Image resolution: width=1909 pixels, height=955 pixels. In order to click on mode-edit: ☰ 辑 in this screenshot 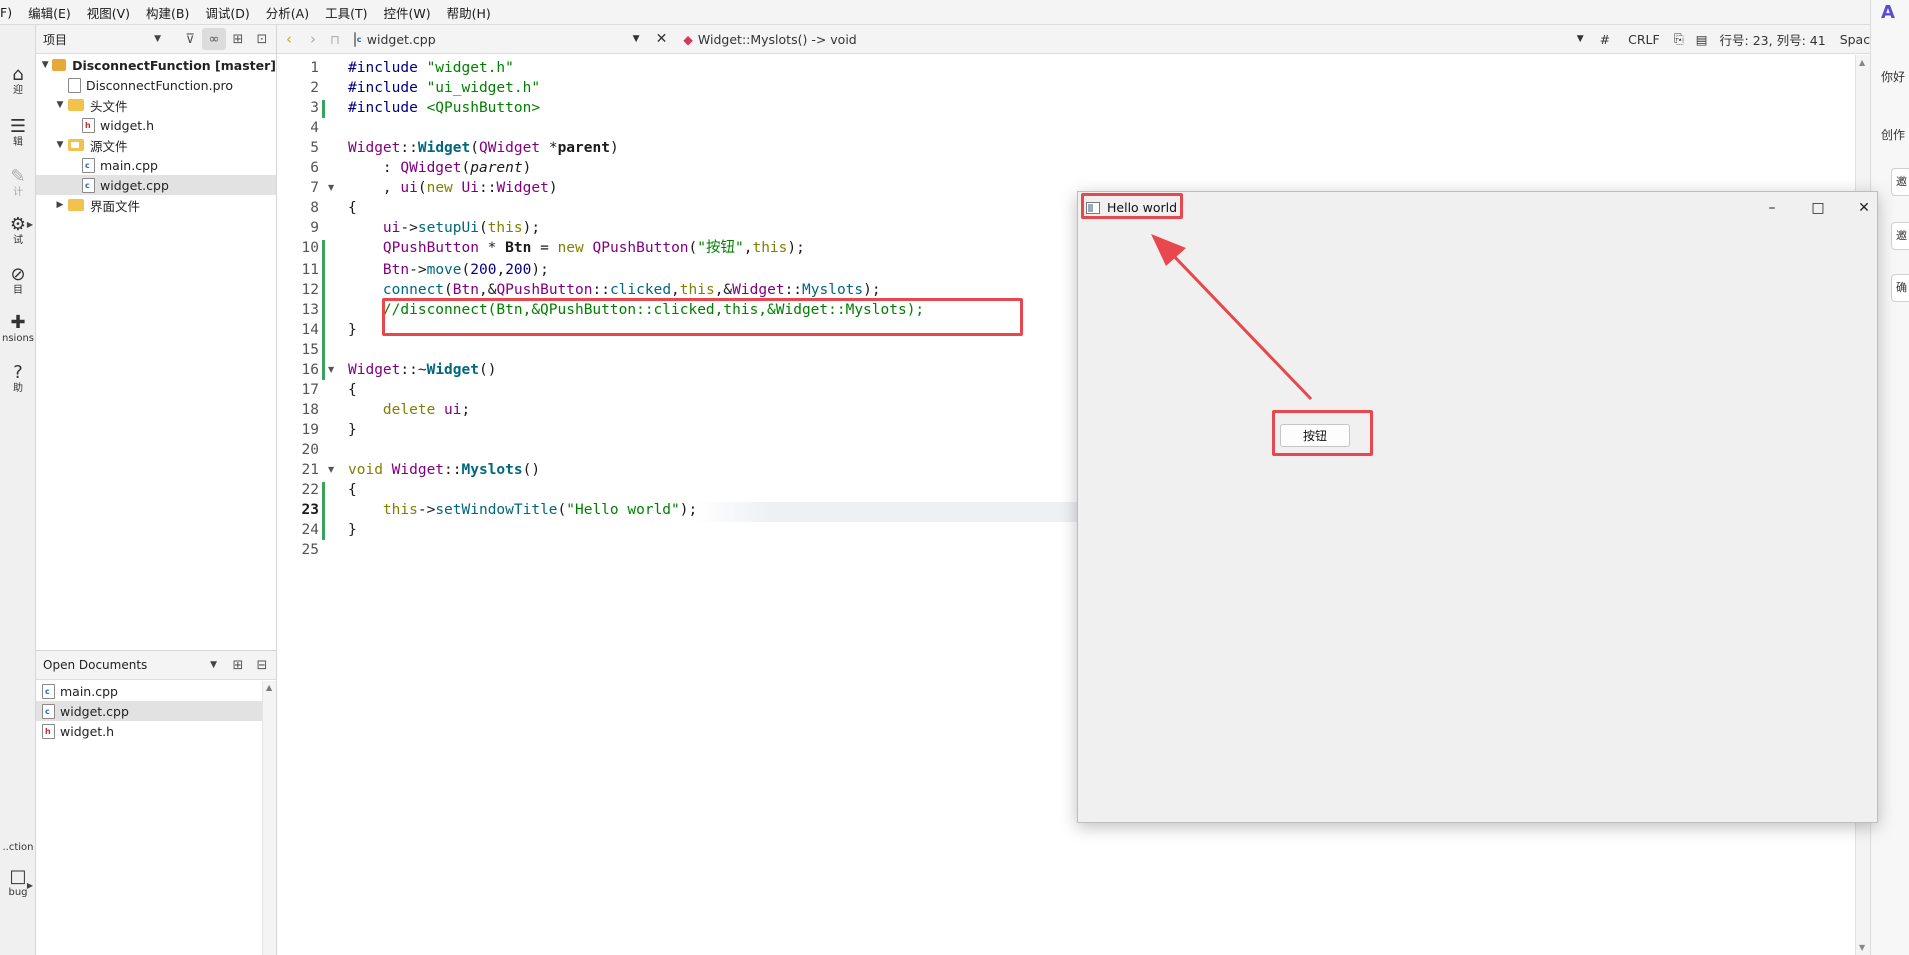, I will do `click(18, 133)`.